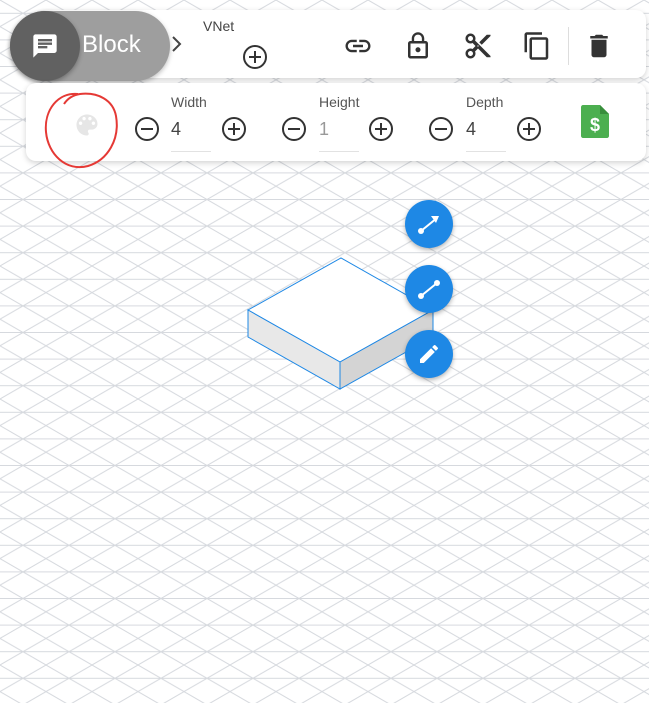  I want to click on block-chip: Block, so click(90, 46).